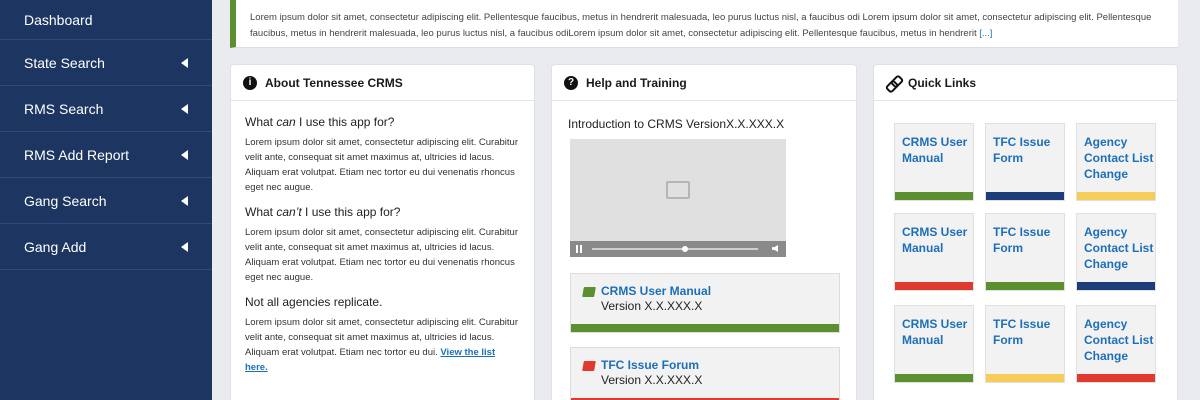 The image size is (1200, 400). Describe the element at coordinates (705, 373) in the screenshot. I see `doc-card-tfc-issue-forum: TFC Issue Forum Version X.X.XXX.X` at that location.